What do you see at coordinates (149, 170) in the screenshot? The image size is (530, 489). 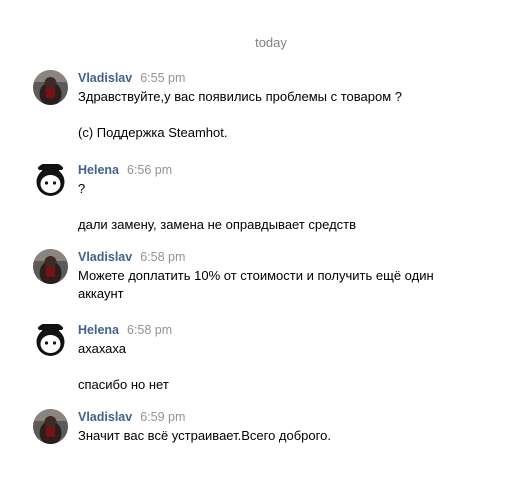 I see `message-time: 6:56 pm` at bounding box center [149, 170].